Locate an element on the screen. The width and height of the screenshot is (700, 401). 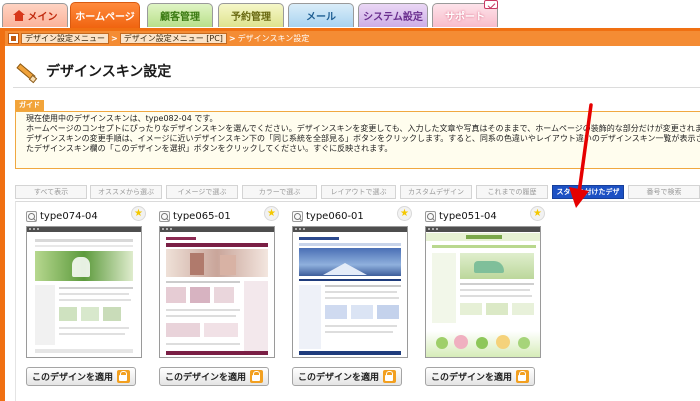
tab-booking: 予約管理 is located at coordinates (251, 15).